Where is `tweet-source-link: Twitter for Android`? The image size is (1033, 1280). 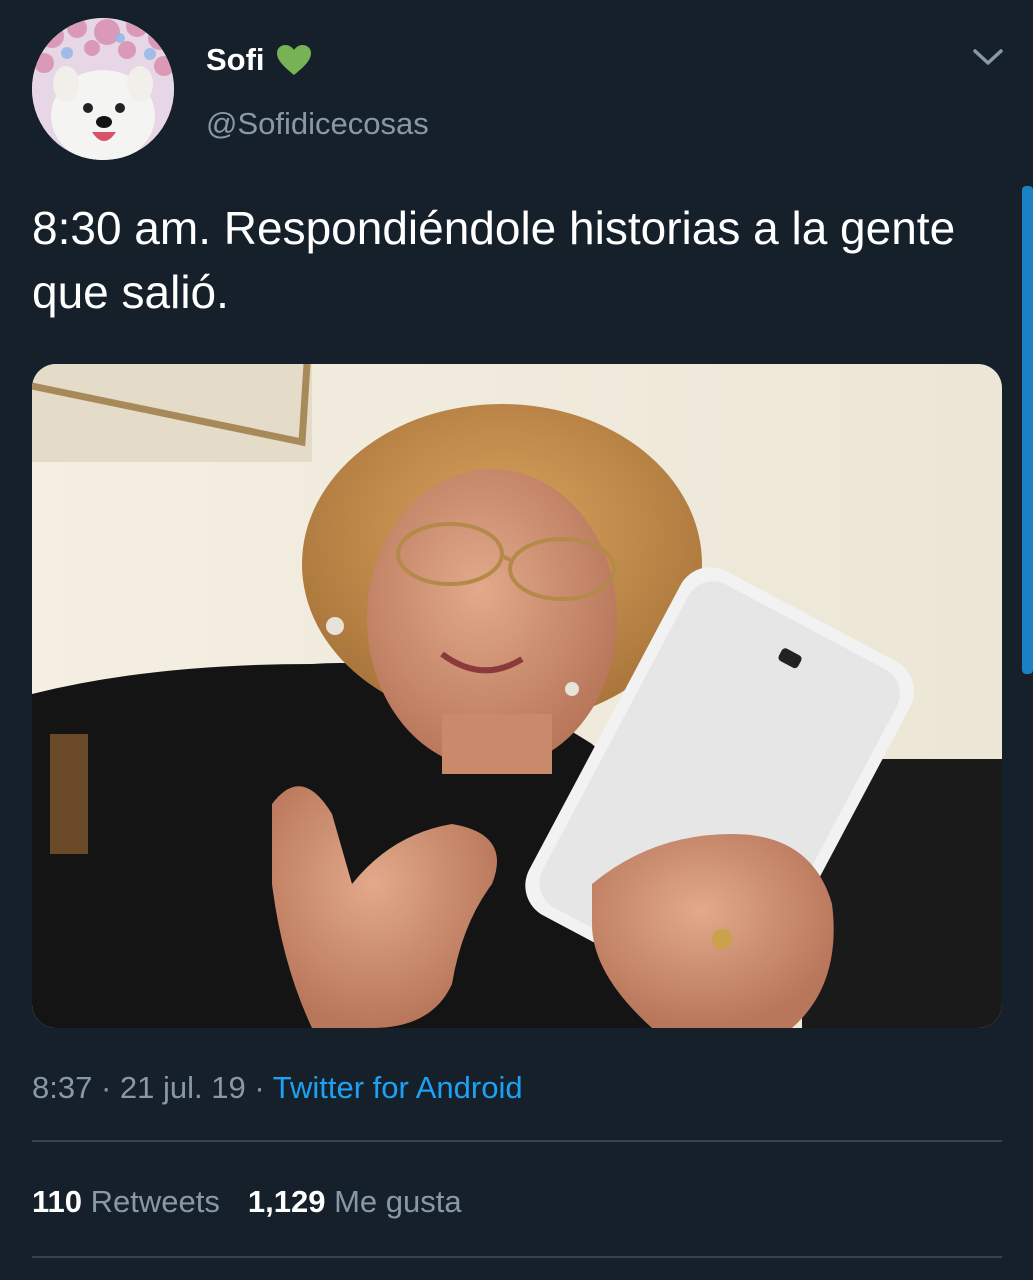
tweet-source-link: Twitter for Android is located at coordinates (398, 1087).